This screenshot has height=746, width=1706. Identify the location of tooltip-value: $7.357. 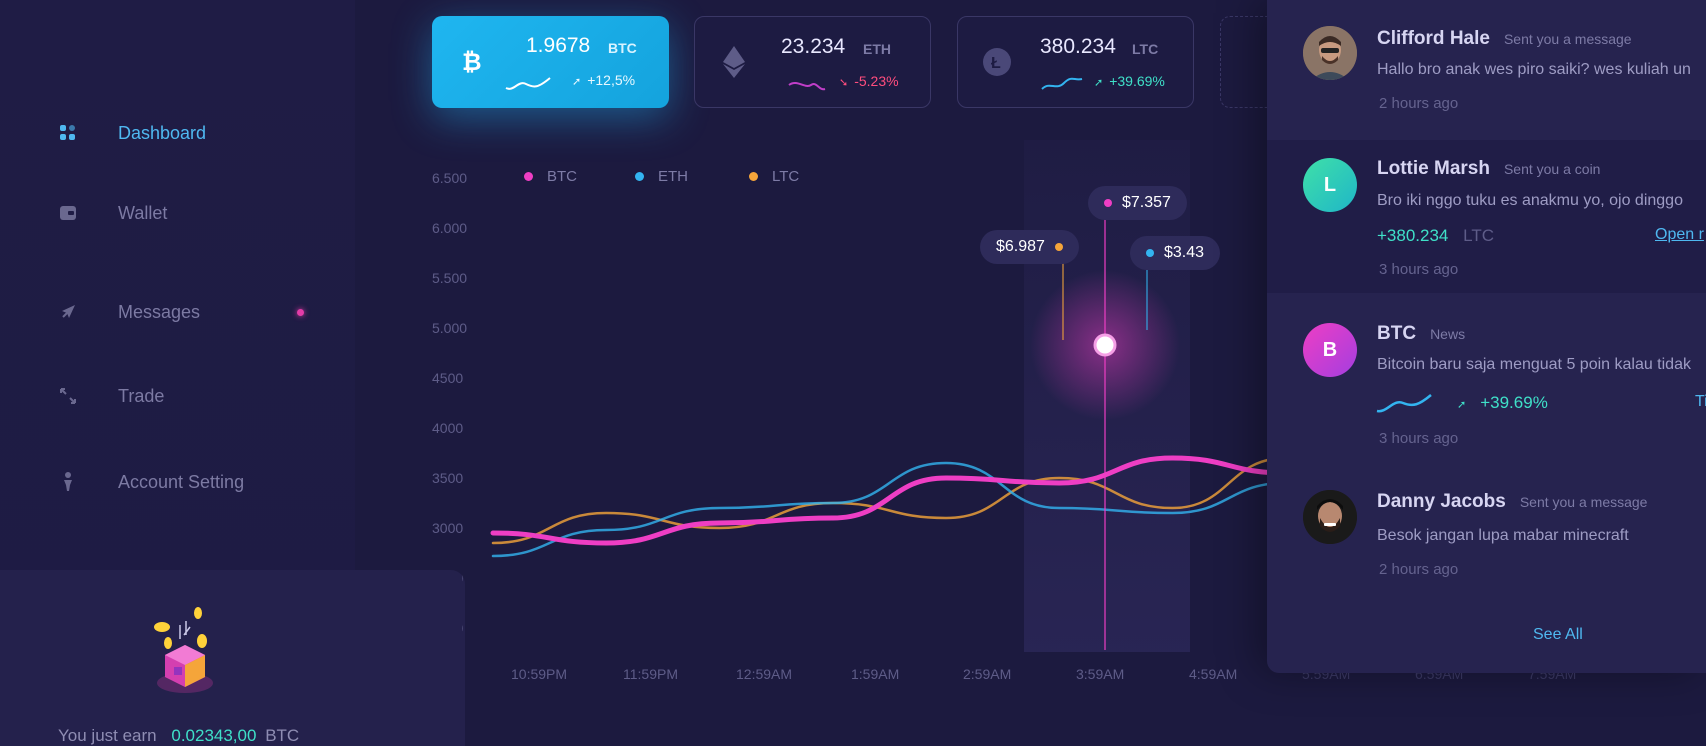
(1146, 202).